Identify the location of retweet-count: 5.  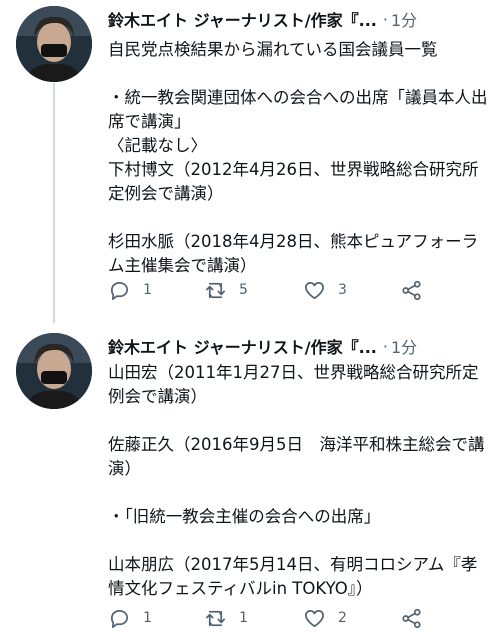
(243, 290).